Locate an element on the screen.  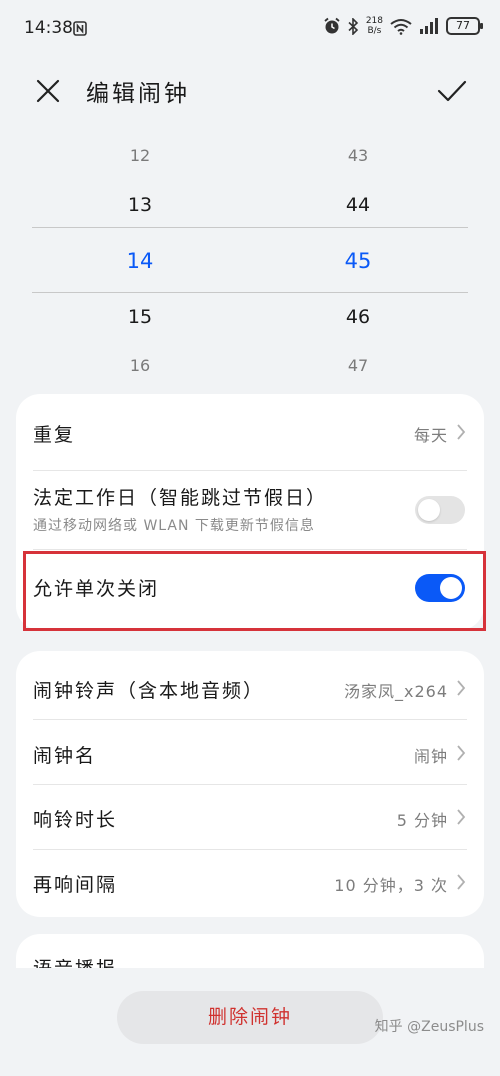
minute-selected: 45 is located at coordinates (358, 261).